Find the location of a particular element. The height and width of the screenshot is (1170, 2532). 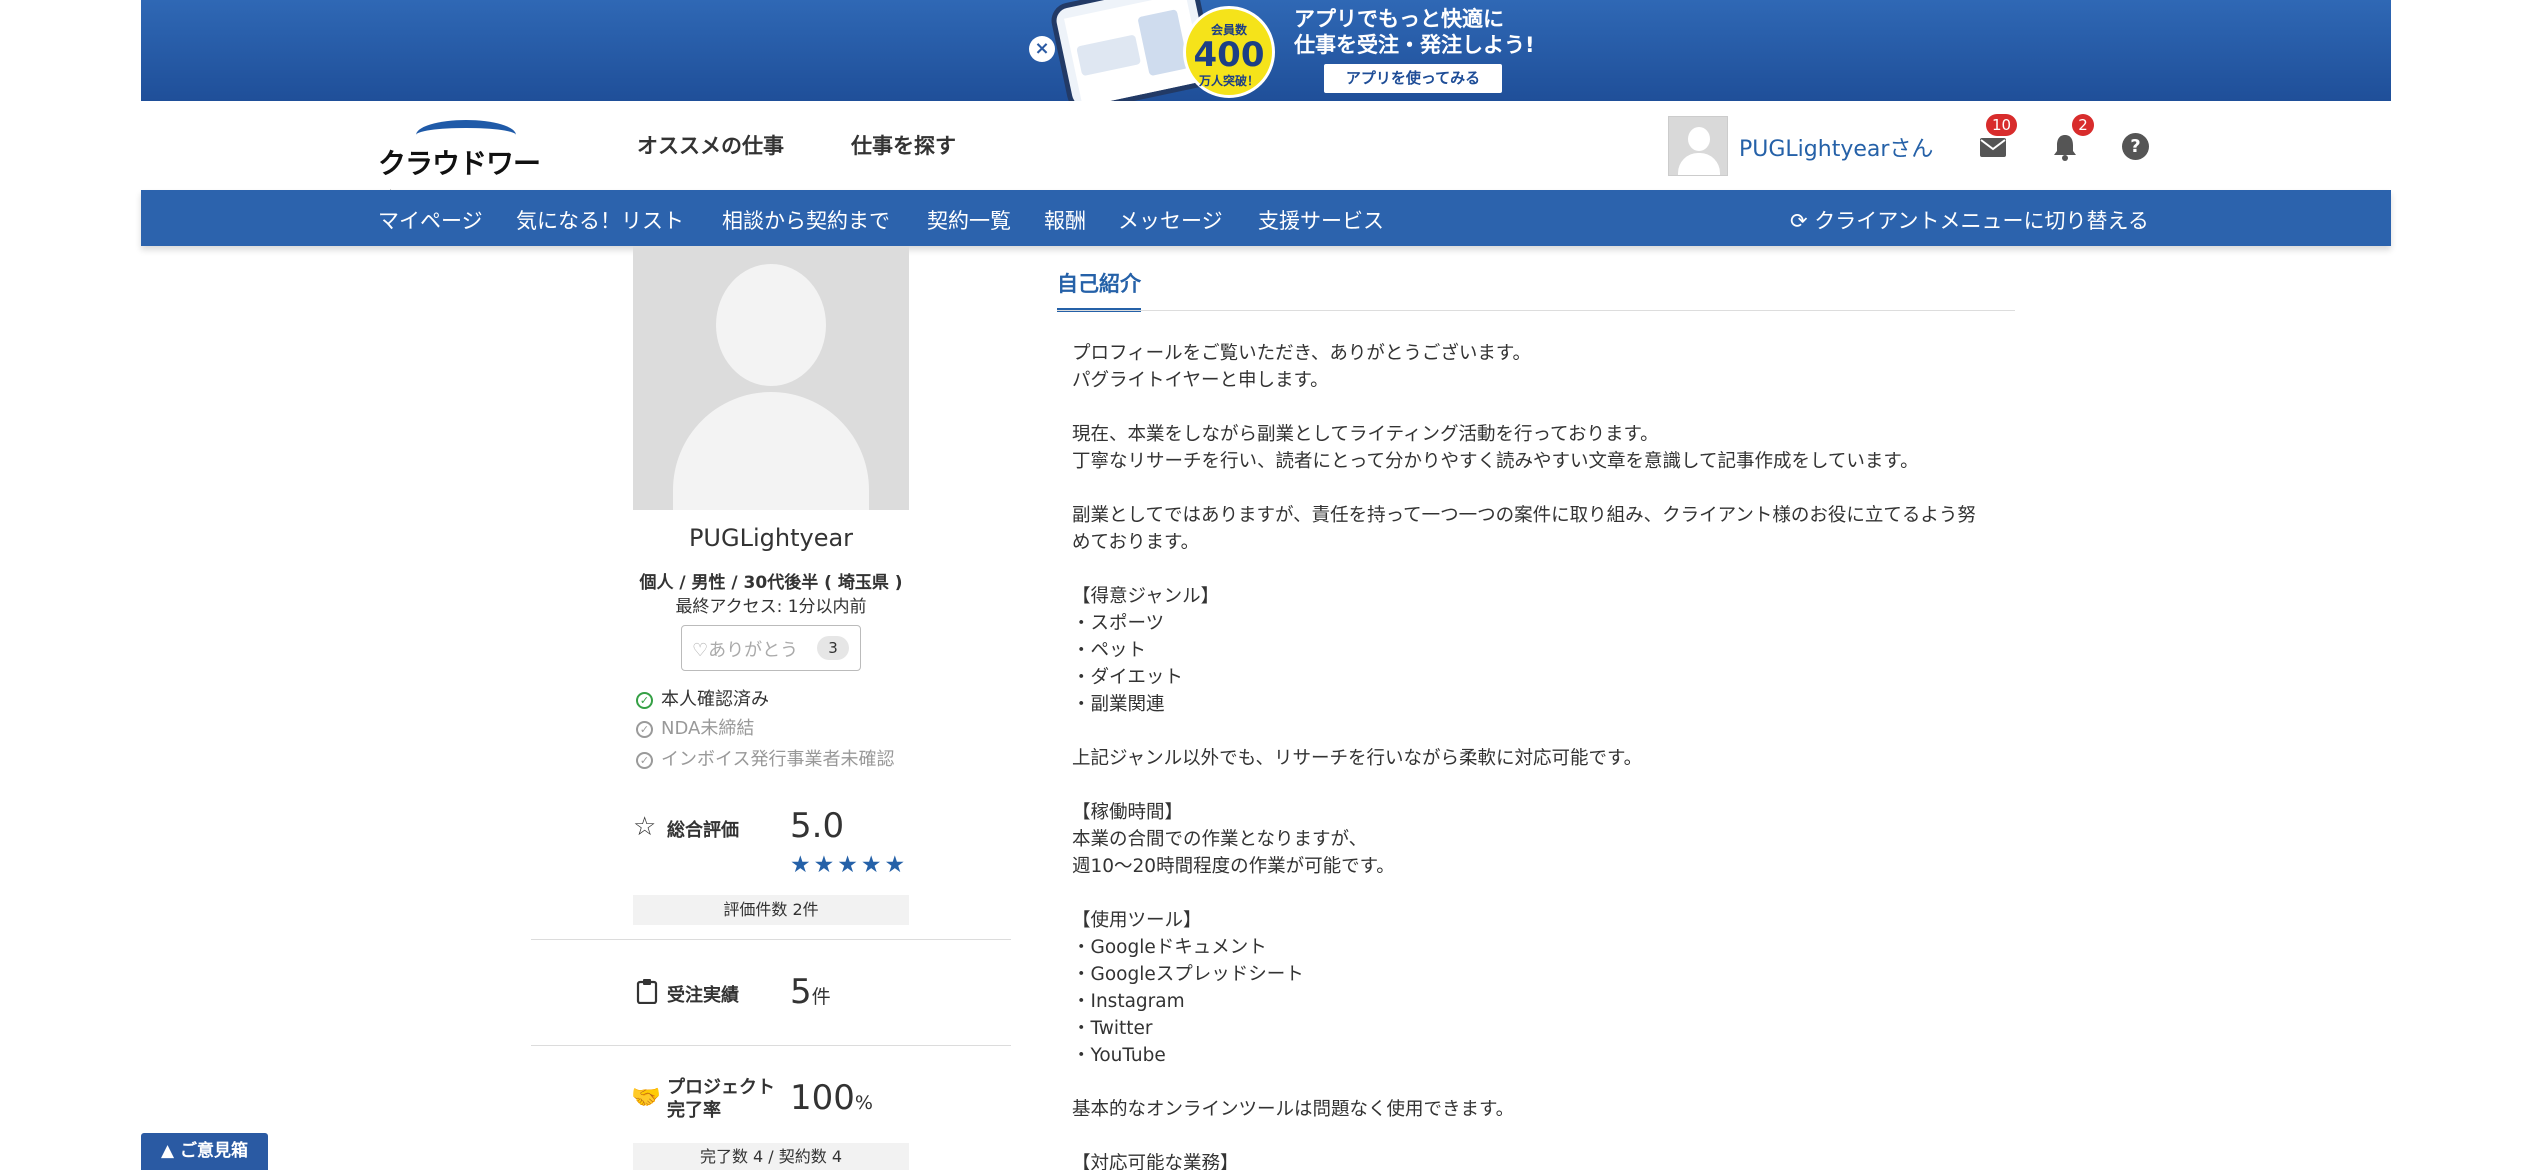

thanks-button: ♡ありがとう 3 is located at coordinates (771, 648).